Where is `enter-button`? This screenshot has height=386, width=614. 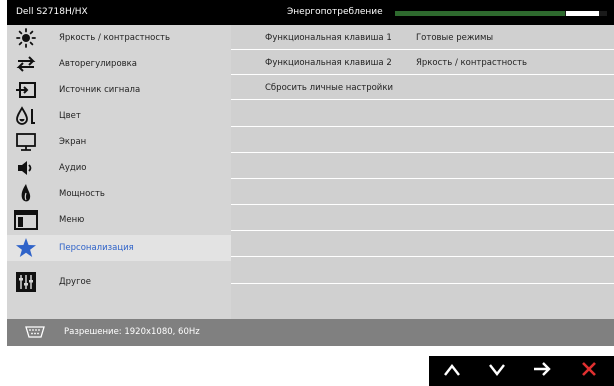 enter-button is located at coordinates (542, 371).